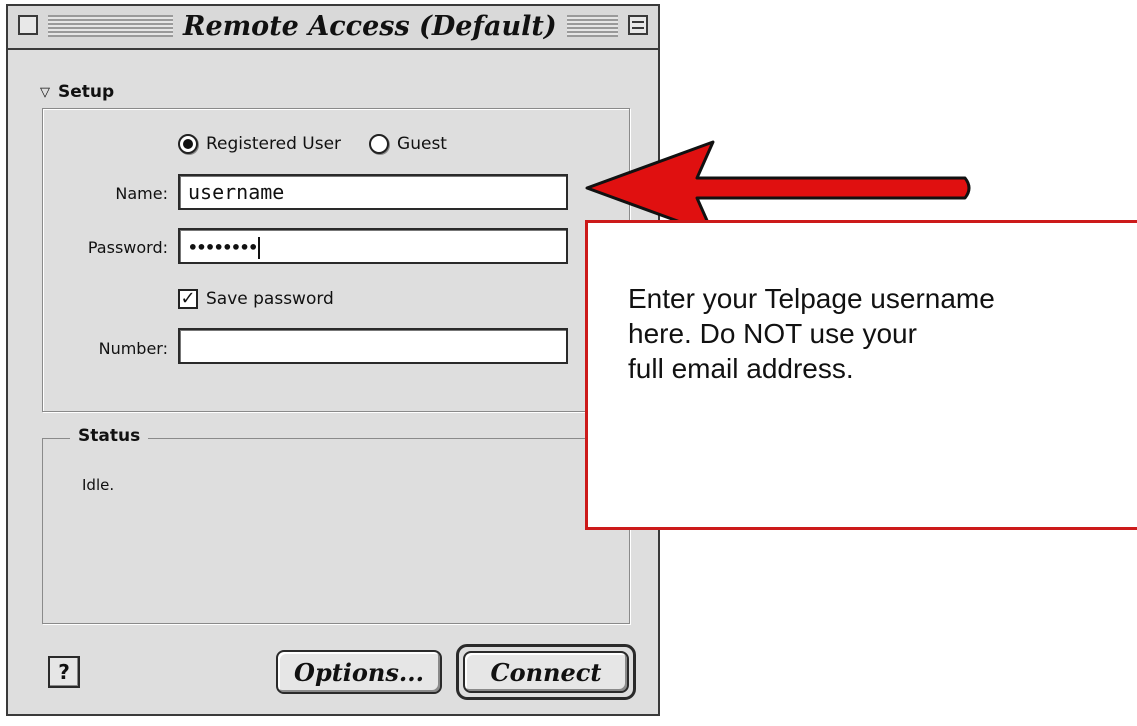  What do you see at coordinates (133, 348) in the screenshot?
I see `number-label: Number:` at bounding box center [133, 348].